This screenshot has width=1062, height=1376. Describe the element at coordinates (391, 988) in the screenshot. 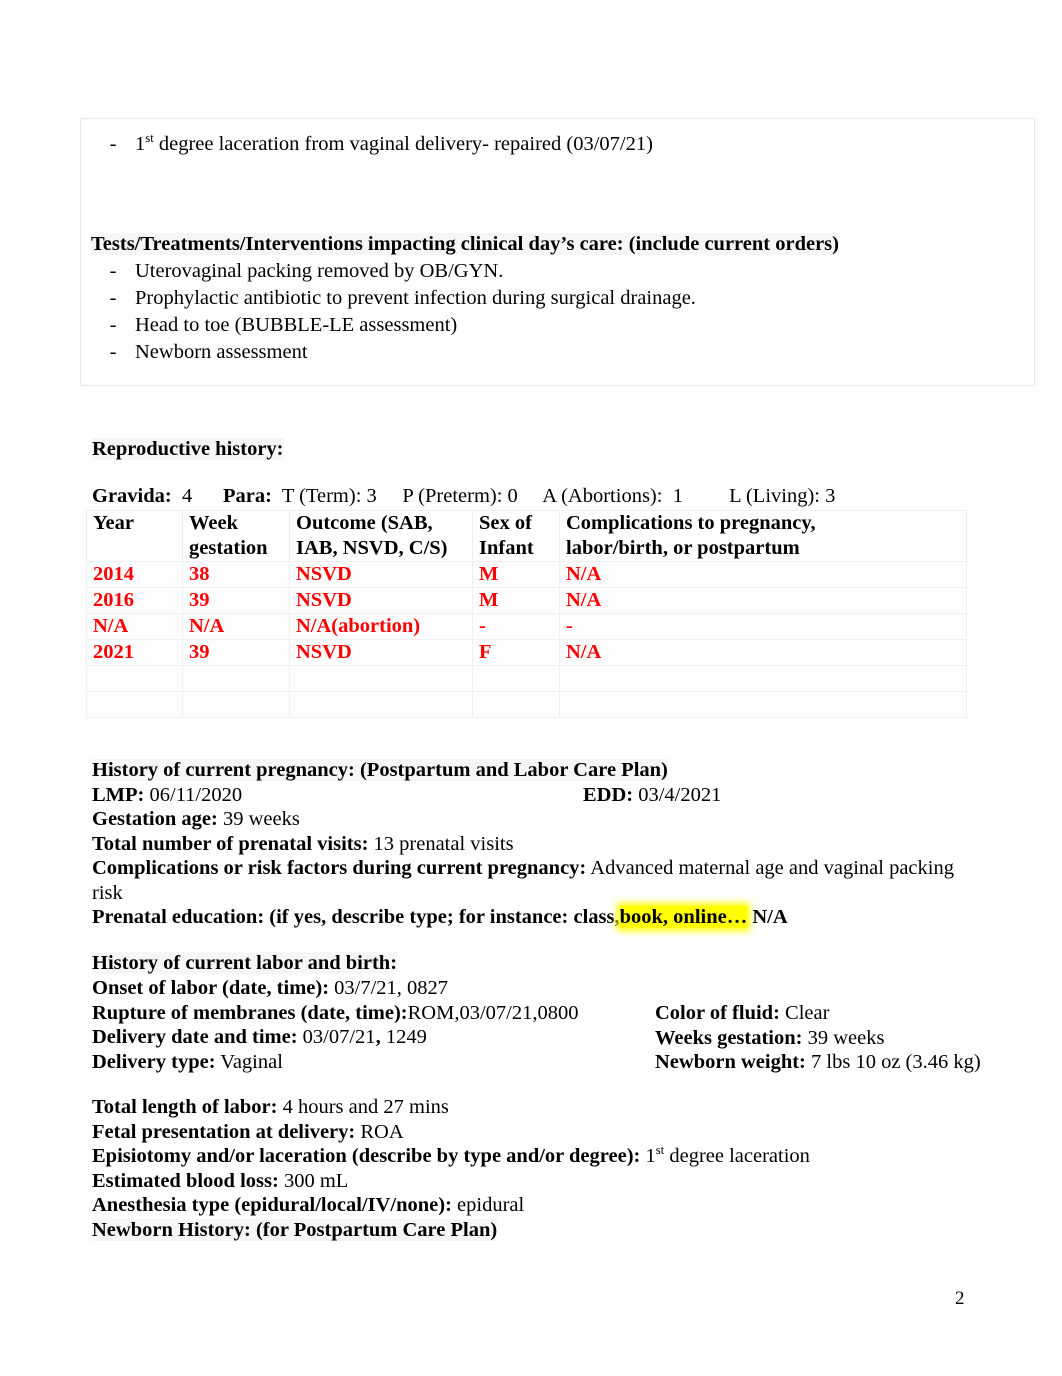

I see `onset-of-labor-value: 03/7/21, 0827` at that location.